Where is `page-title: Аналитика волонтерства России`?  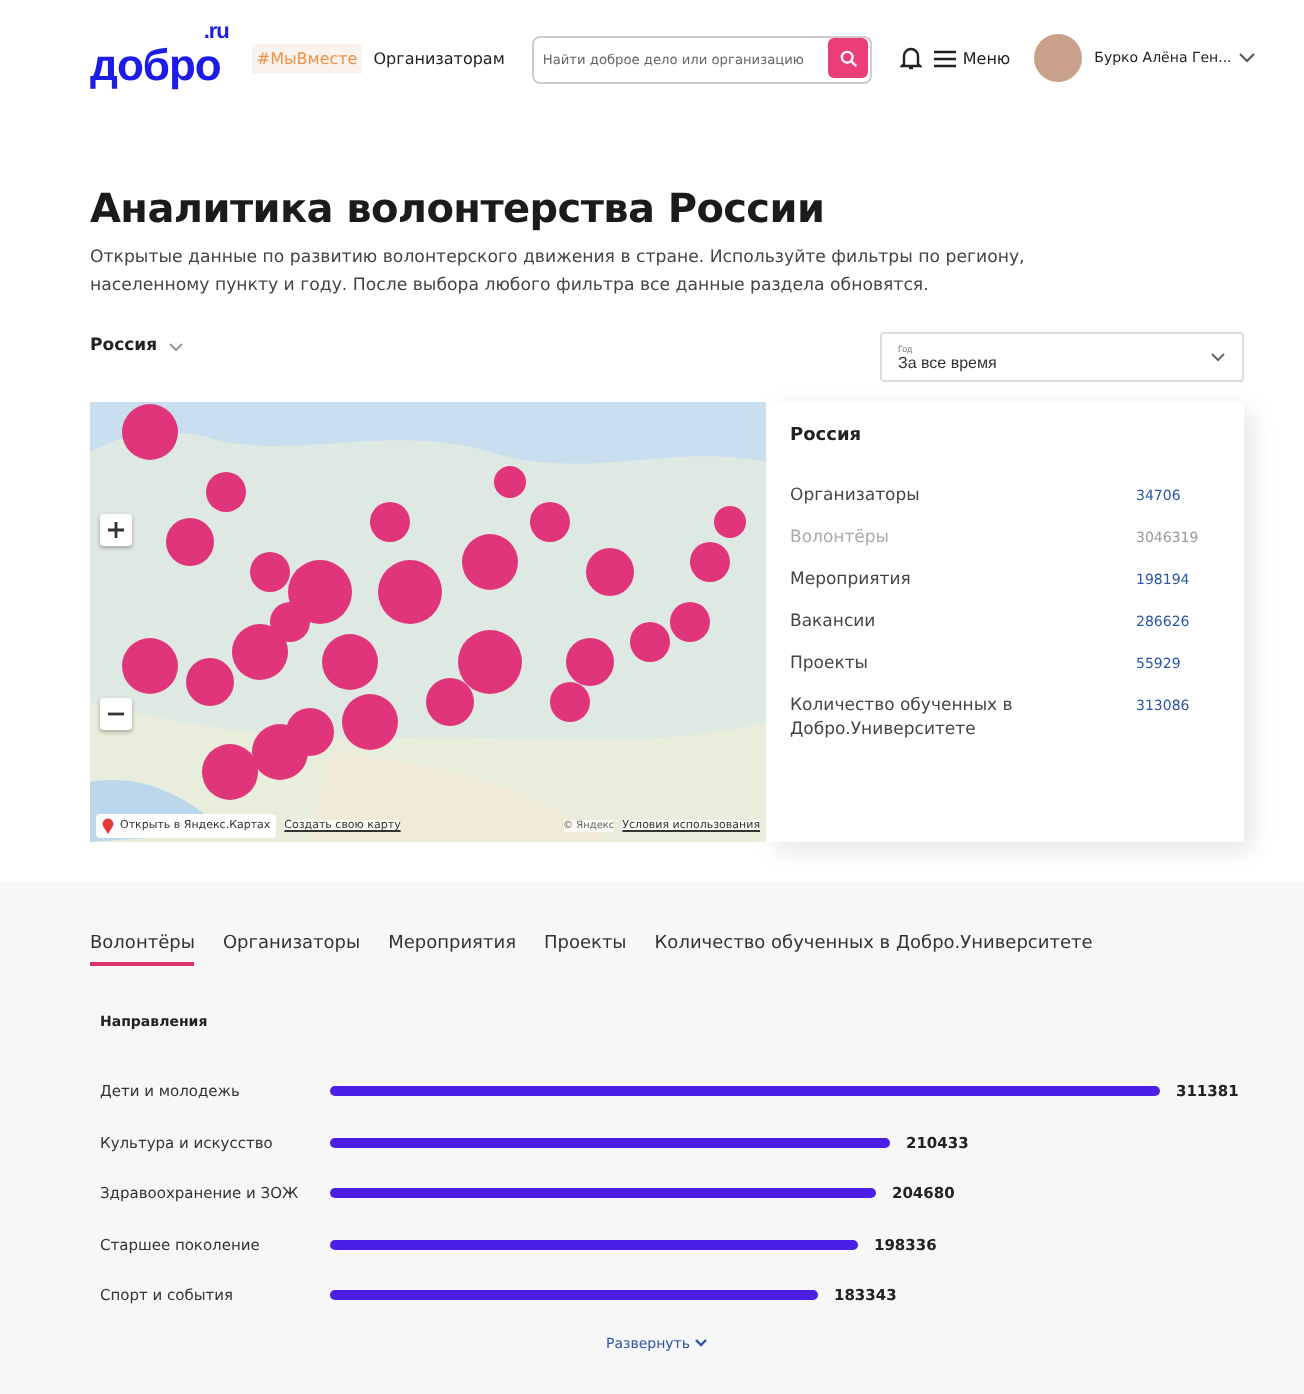
page-title: Аналитика волонтерства России is located at coordinates (458, 208).